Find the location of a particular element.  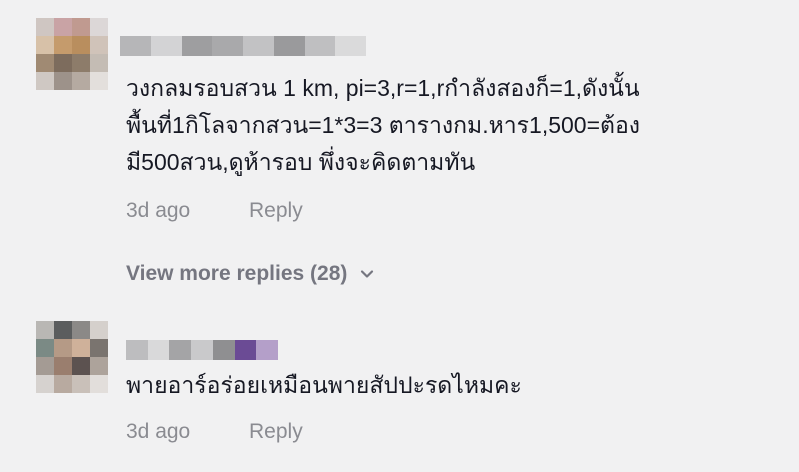

chevron-down-icon is located at coordinates (367, 274).